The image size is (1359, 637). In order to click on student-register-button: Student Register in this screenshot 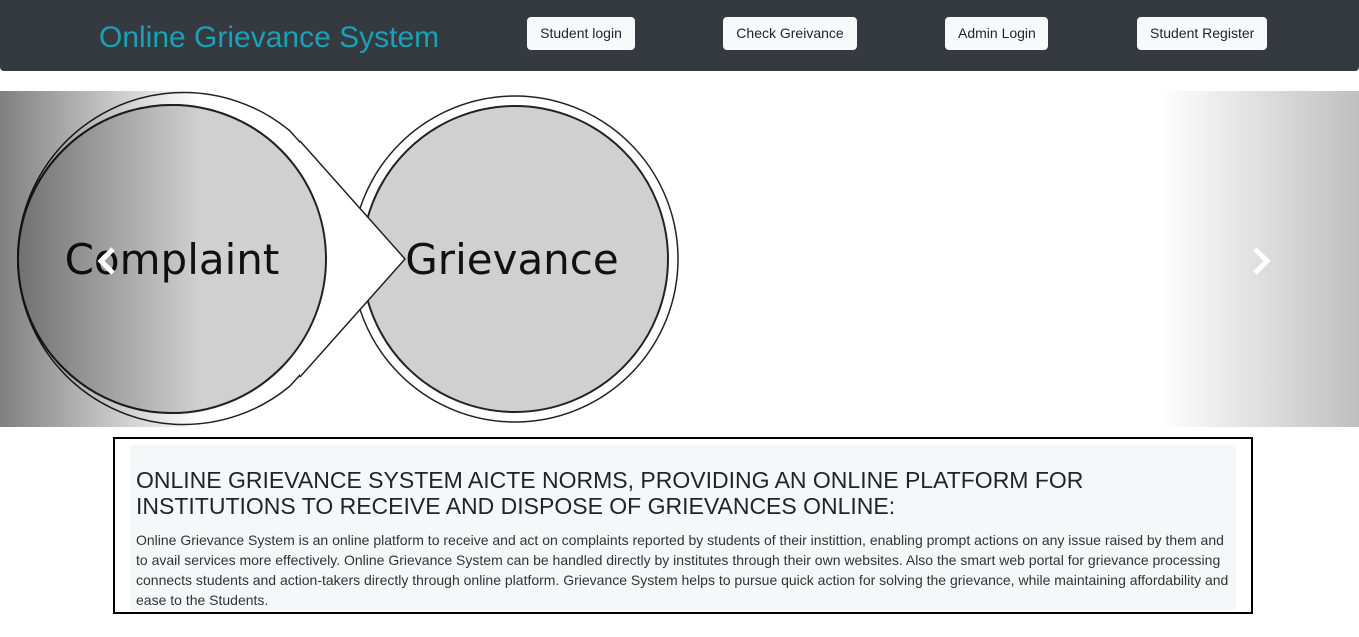, I will do `click(1202, 33)`.